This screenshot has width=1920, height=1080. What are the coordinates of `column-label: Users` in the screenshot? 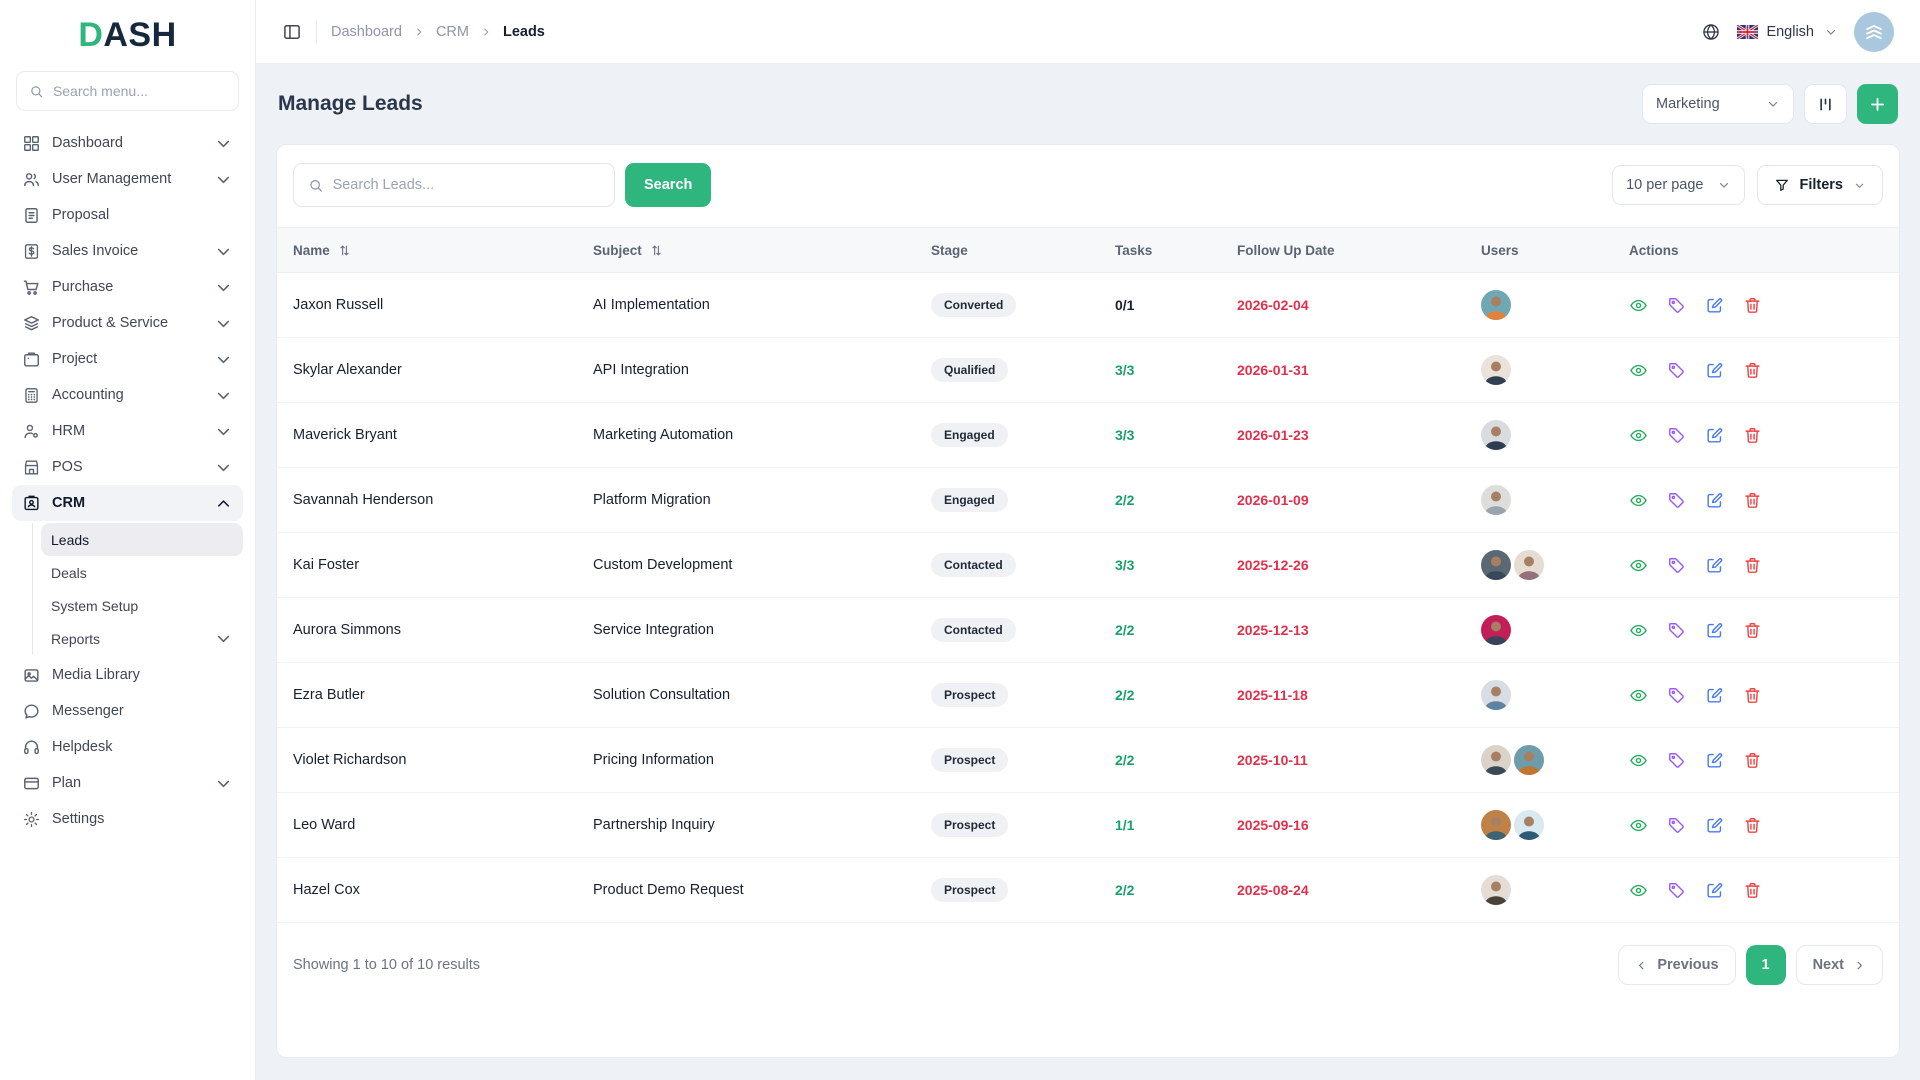 It's located at (1500, 250).